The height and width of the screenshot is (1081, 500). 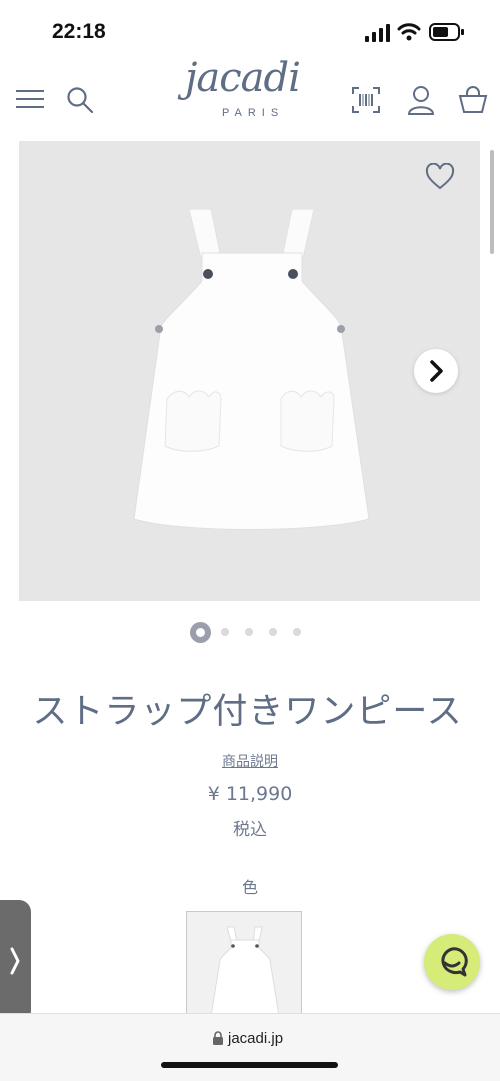 What do you see at coordinates (249, 1065) in the screenshot?
I see `home-indicator` at bounding box center [249, 1065].